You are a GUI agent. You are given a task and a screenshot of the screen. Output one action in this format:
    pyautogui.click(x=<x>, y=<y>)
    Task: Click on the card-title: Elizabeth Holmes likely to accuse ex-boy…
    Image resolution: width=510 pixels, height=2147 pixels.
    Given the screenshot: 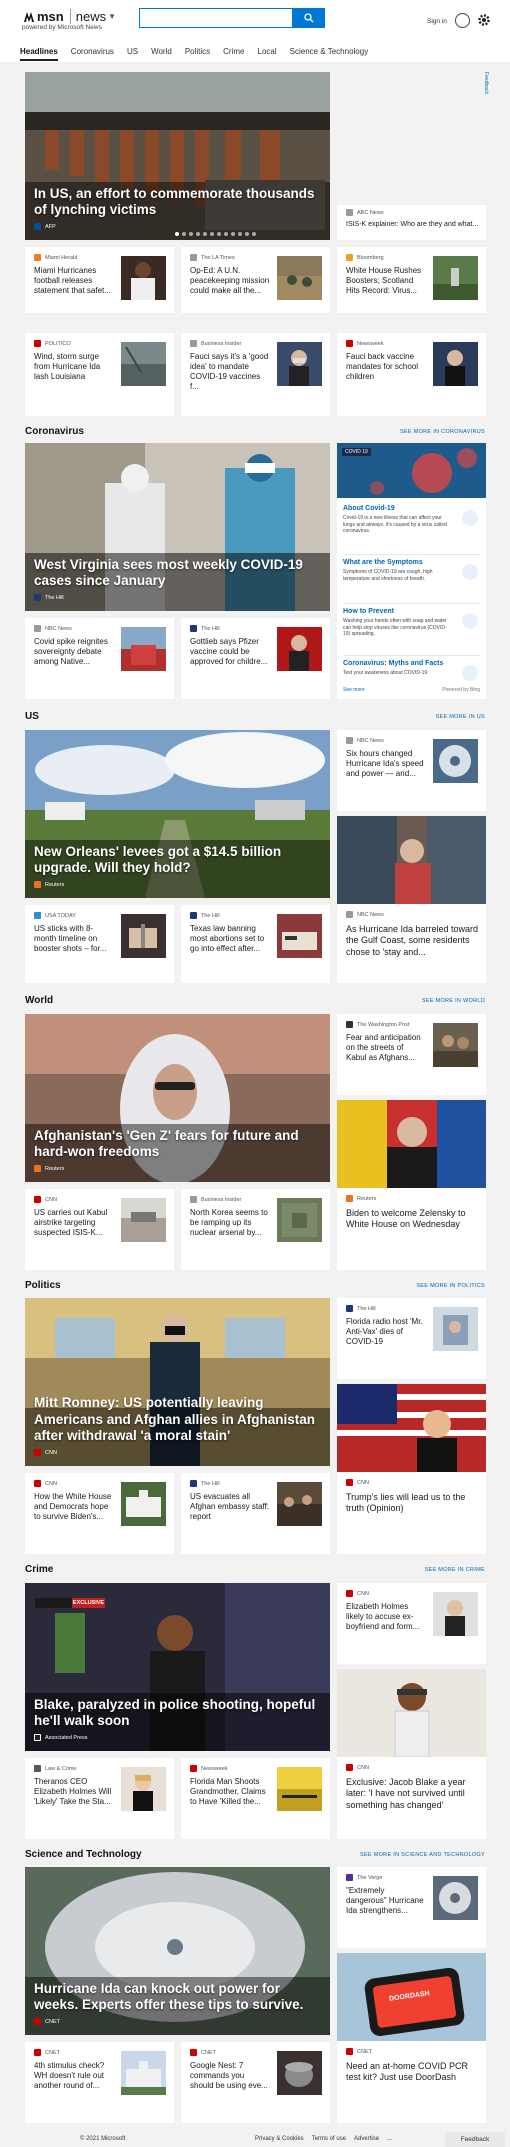 What is the action you would take?
    pyautogui.click(x=386, y=1617)
    